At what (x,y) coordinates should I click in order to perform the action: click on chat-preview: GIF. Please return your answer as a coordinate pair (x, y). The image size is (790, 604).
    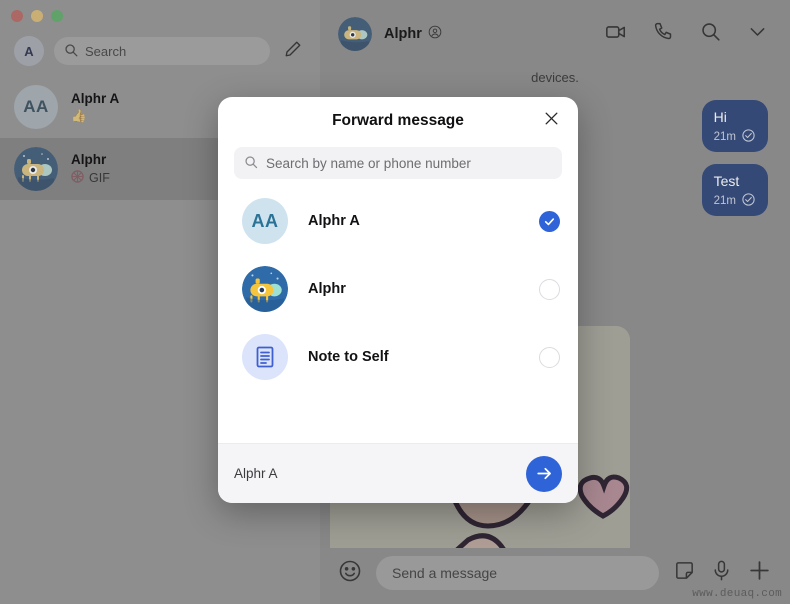
    Looking at the image, I should click on (90, 178).